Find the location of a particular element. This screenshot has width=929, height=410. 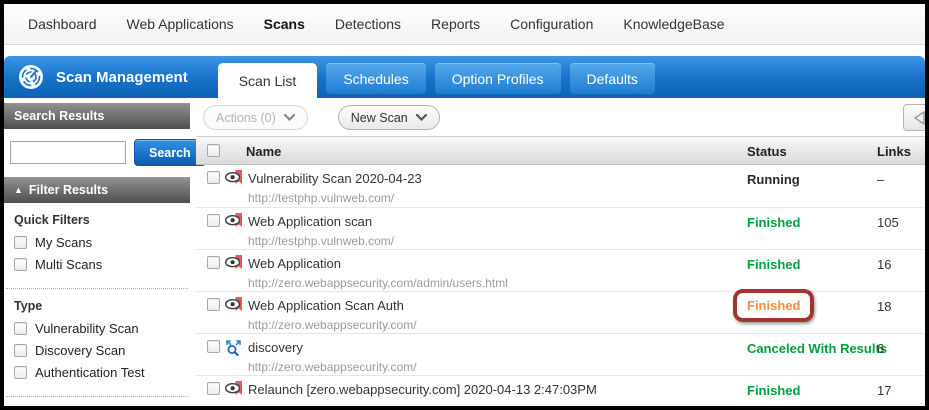

tab-scan-list: Scan List is located at coordinates (267, 80).